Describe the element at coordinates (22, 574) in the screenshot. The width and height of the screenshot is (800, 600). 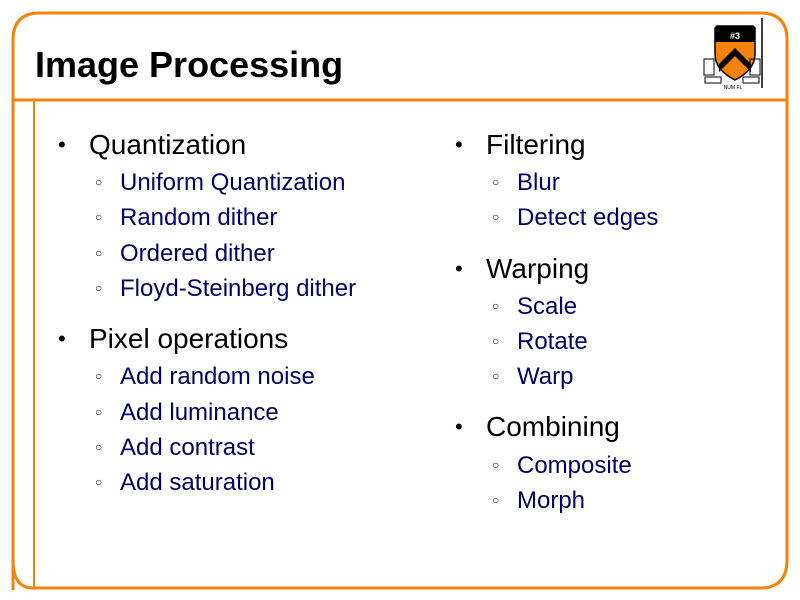
I see `frame-corner` at that location.